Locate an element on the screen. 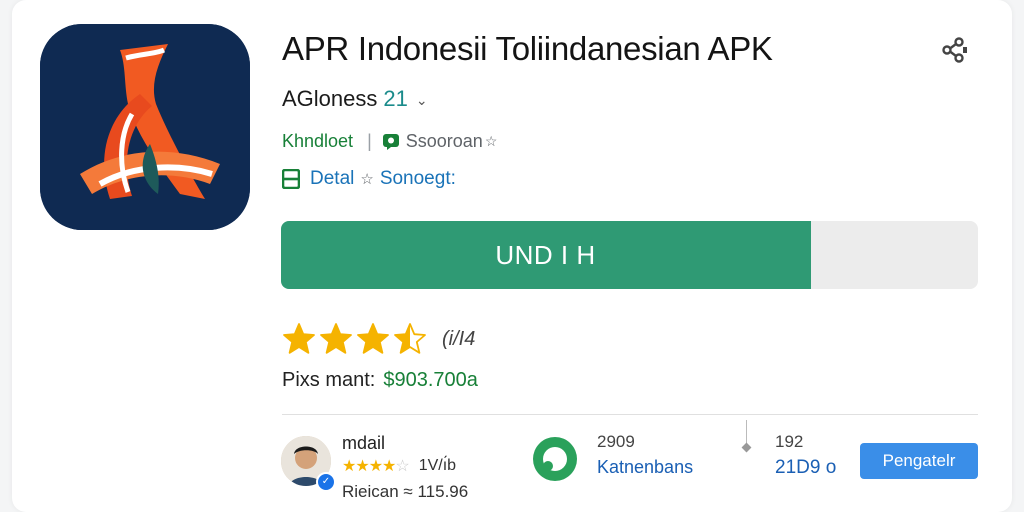 This screenshot has height=512, width=1024. stat-a-label: Katnenbans is located at coordinates (645, 467).